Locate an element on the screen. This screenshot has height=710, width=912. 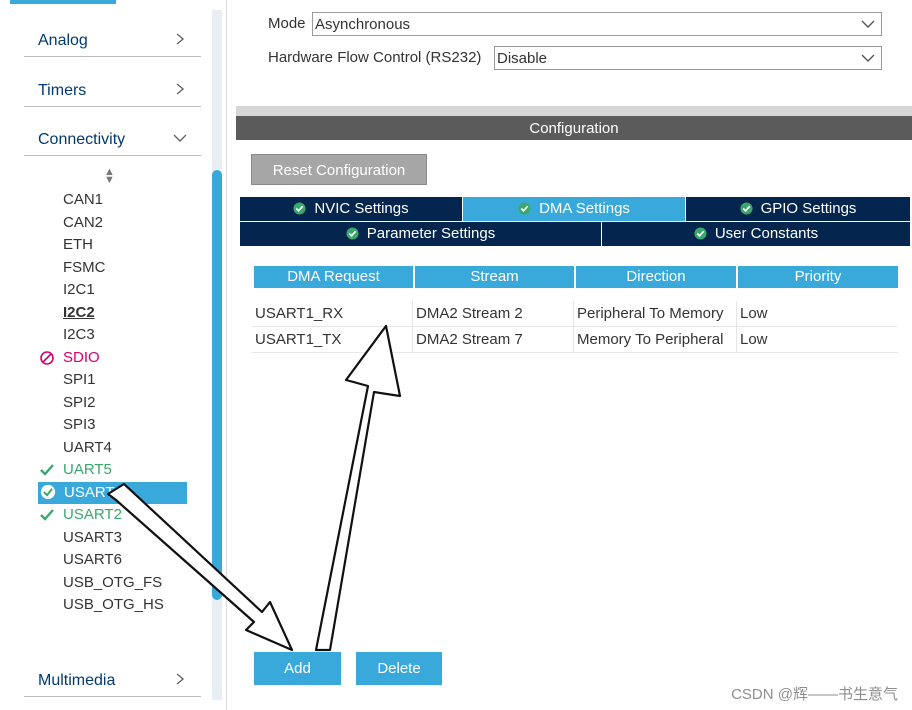
tab-label: DMA Settings is located at coordinates (584, 208).